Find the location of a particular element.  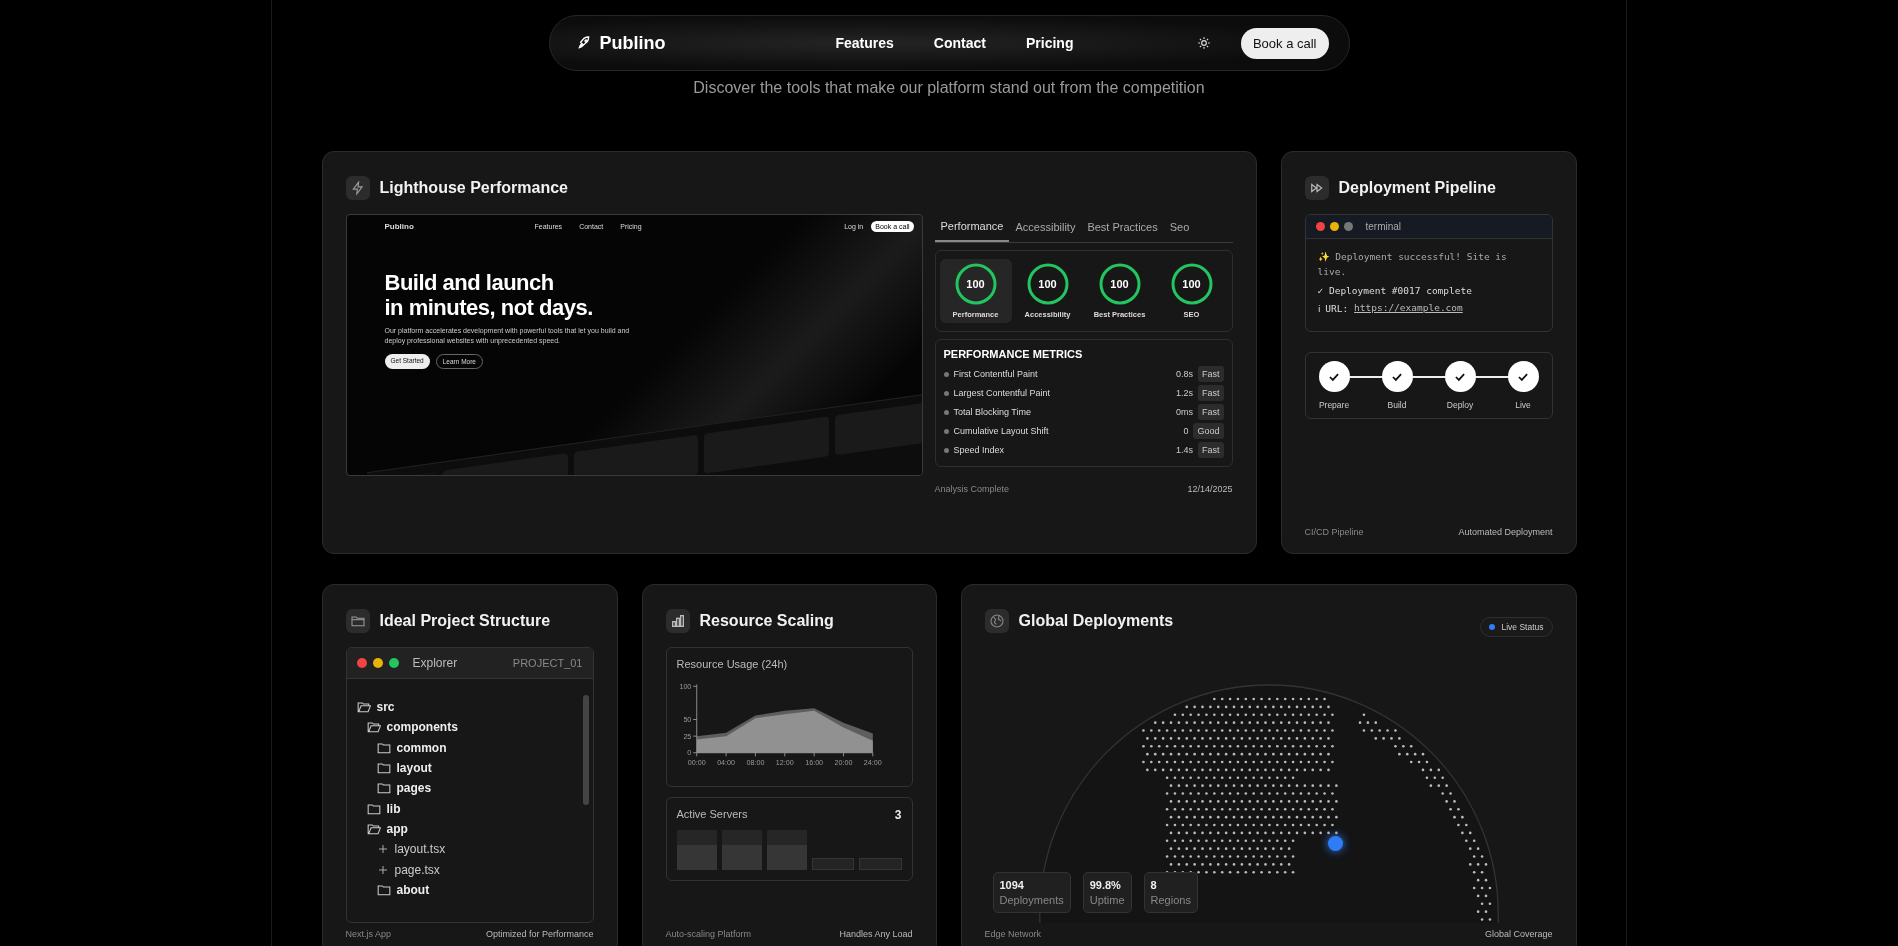

stat-label: Uptime is located at coordinates (1107, 900).